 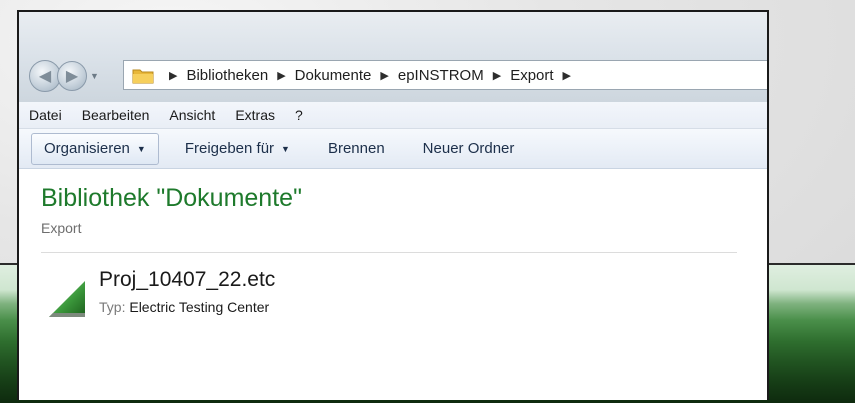 I want to click on file-type: Typ: Electric Testing Center, so click(x=187, y=307).